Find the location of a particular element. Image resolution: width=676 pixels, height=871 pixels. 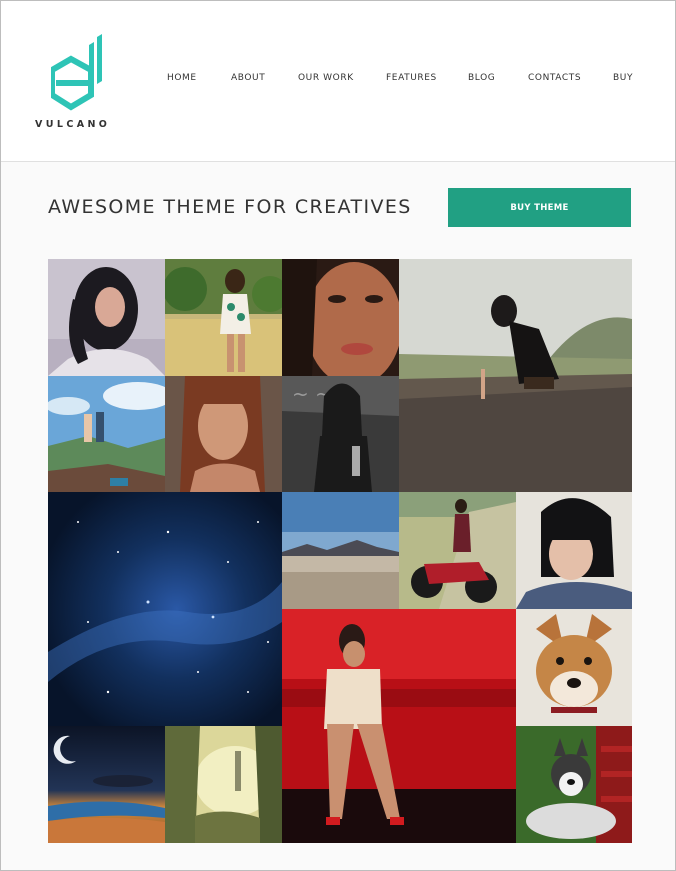

vulcano-logo-icon is located at coordinates (76, 72).